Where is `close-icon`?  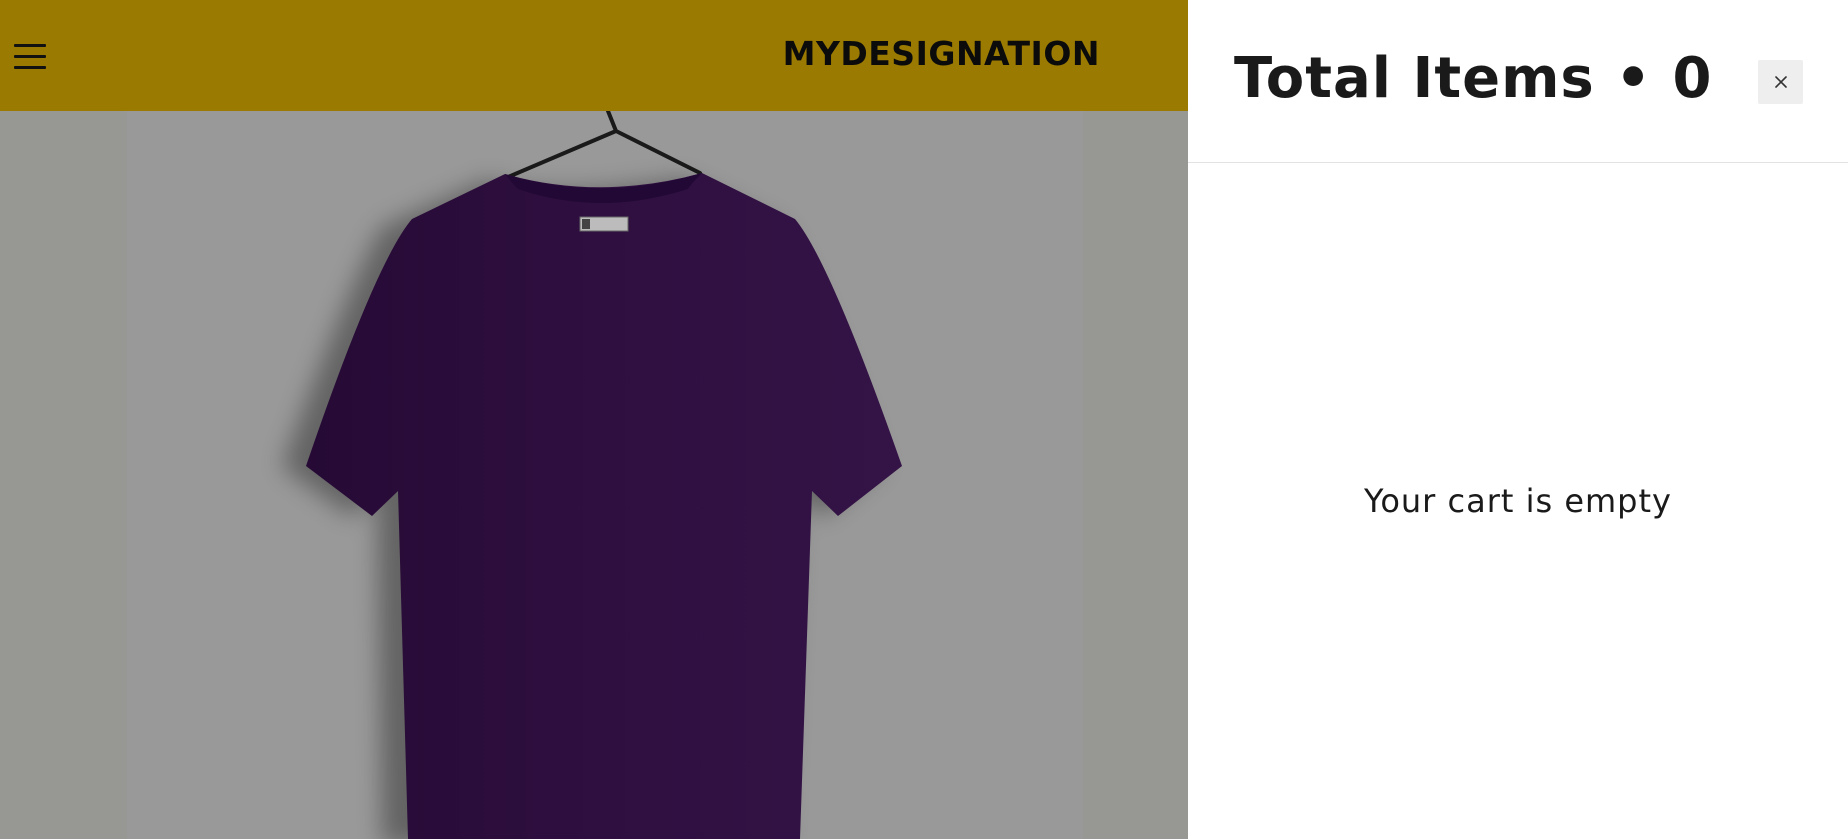
close-icon is located at coordinates (1780, 82).